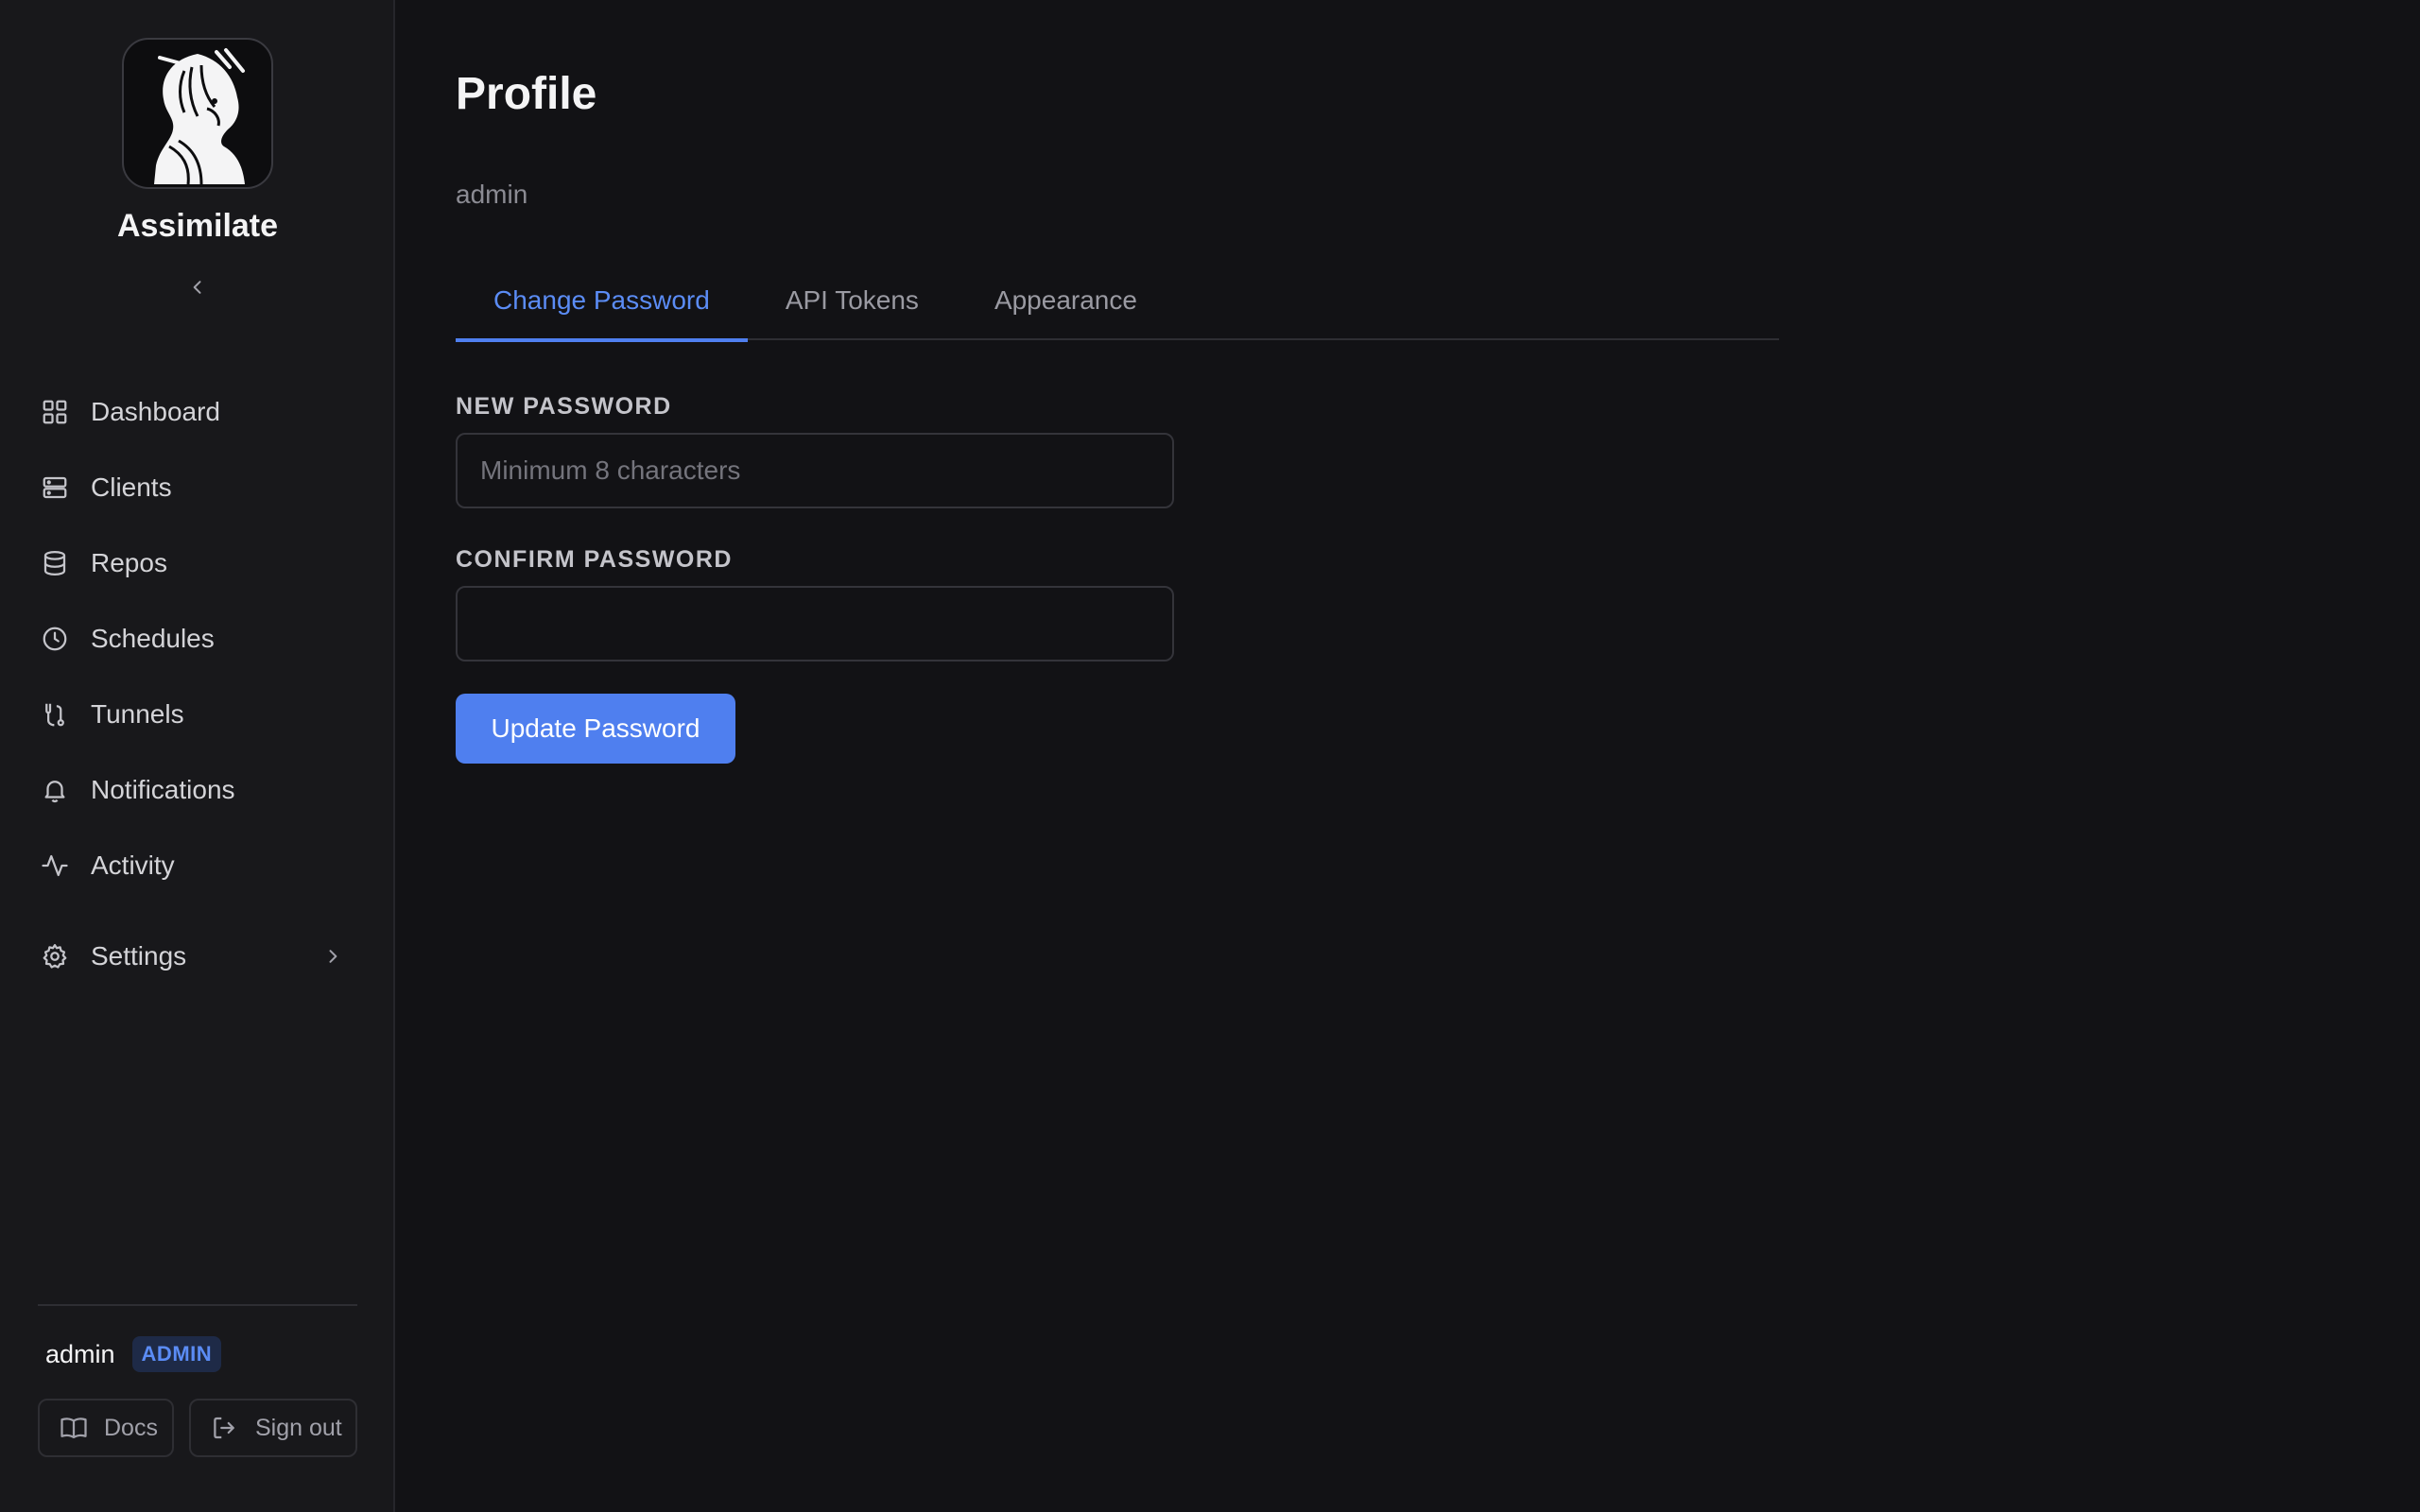 This screenshot has width=2420, height=1512. What do you see at coordinates (55, 714) in the screenshot?
I see `route-icon` at bounding box center [55, 714].